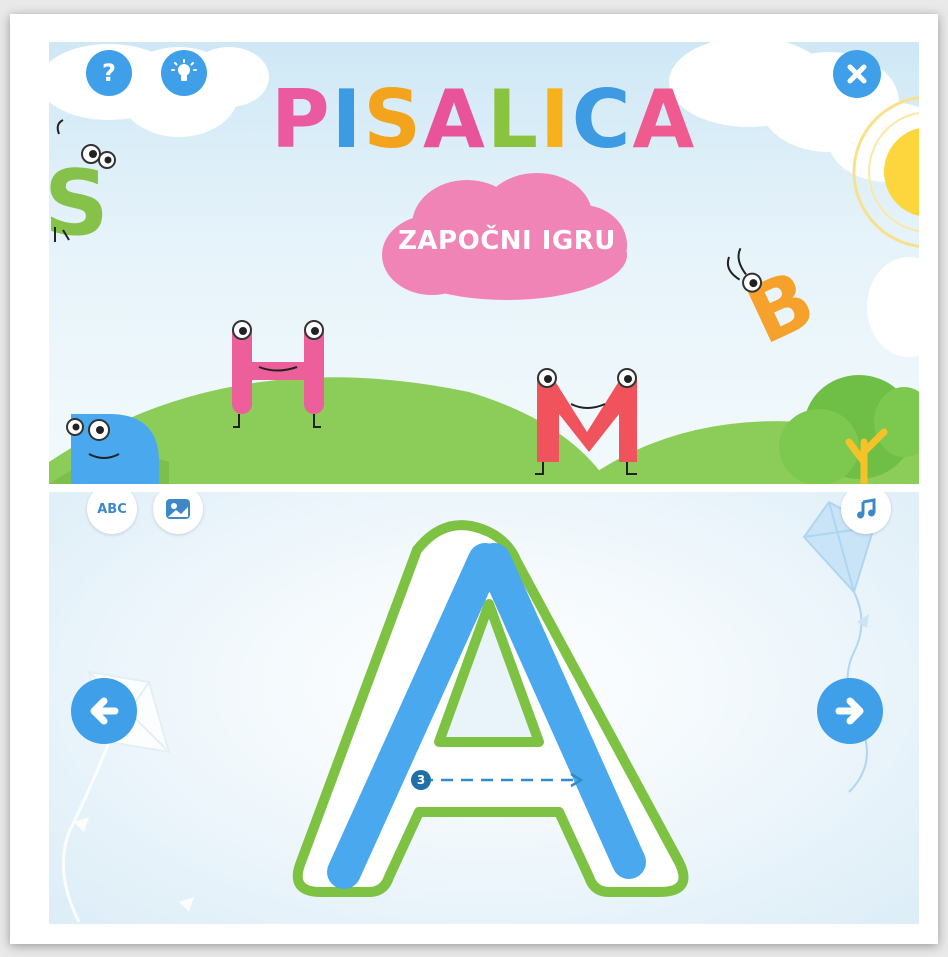 This screenshot has width=948, height=957. Describe the element at coordinates (839, 646) in the screenshot. I see `kite-right` at that location.